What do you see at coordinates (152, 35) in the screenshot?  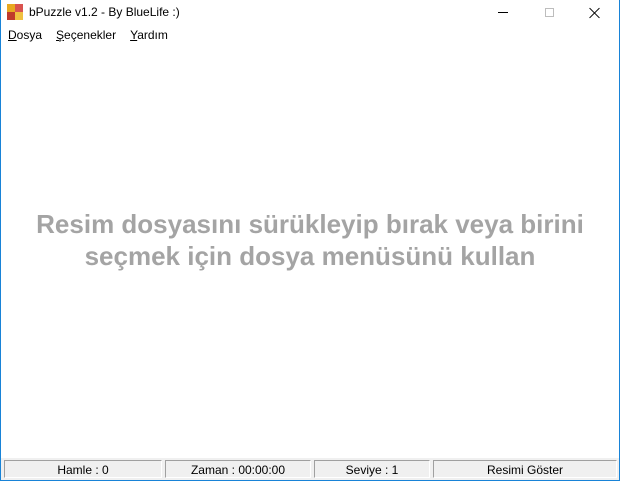 I see `menu-help-label: ardım` at bounding box center [152, 35].